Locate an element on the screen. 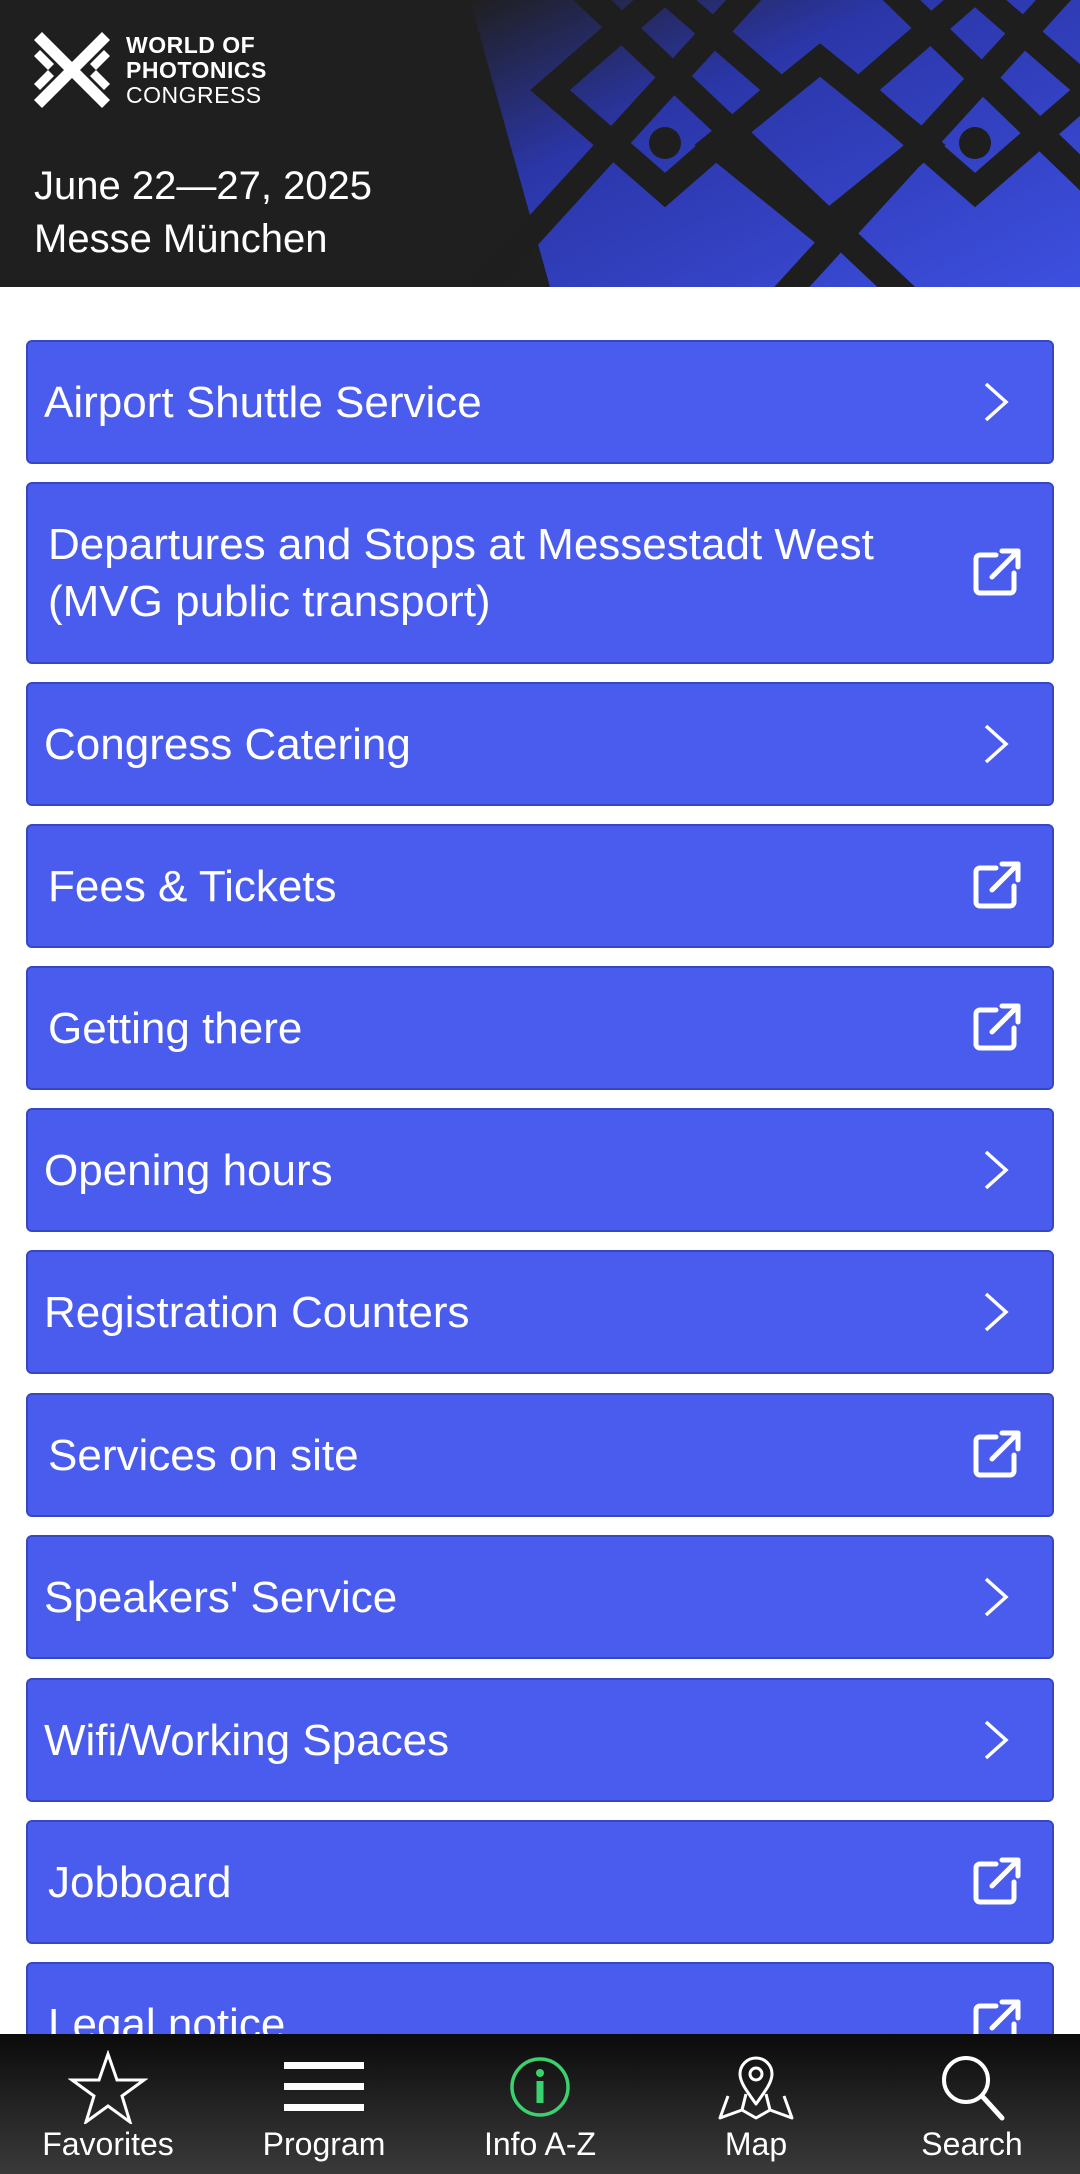 This screenshot has height=2174, width=1080. logo-line-1: WORLD OF is located at coordinates (191, 44).